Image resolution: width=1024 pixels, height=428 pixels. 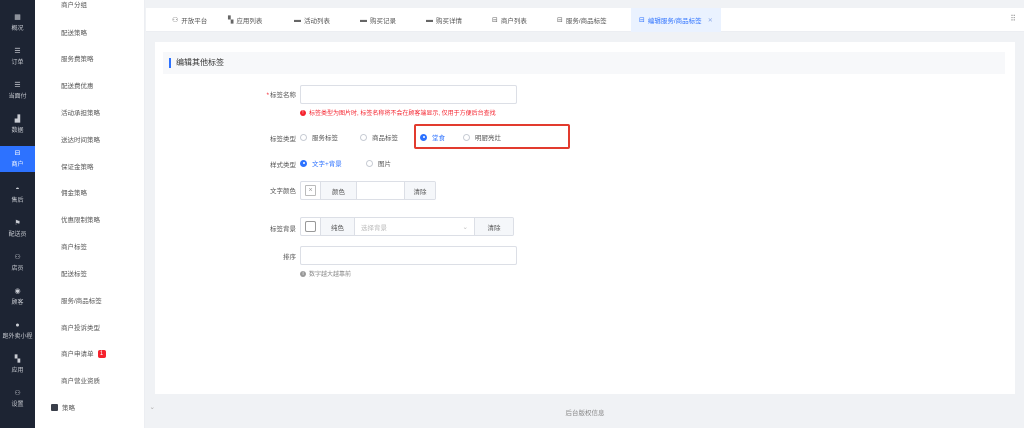 I want to click on strategy-icon, so click(x=54, y=407).